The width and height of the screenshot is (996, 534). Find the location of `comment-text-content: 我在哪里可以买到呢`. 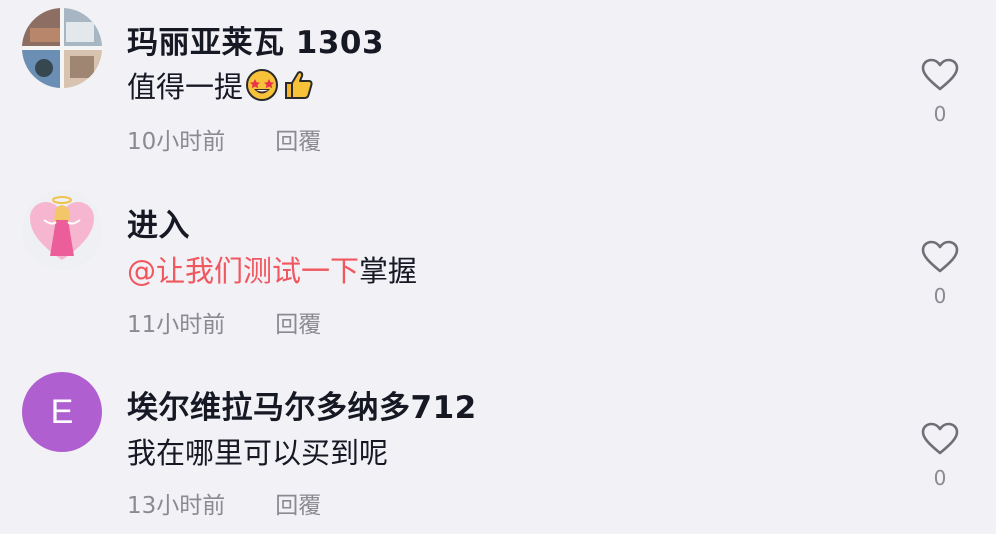

comment-text-content: 我在哪里可以买到呢 is located at coordinates (258, 453).